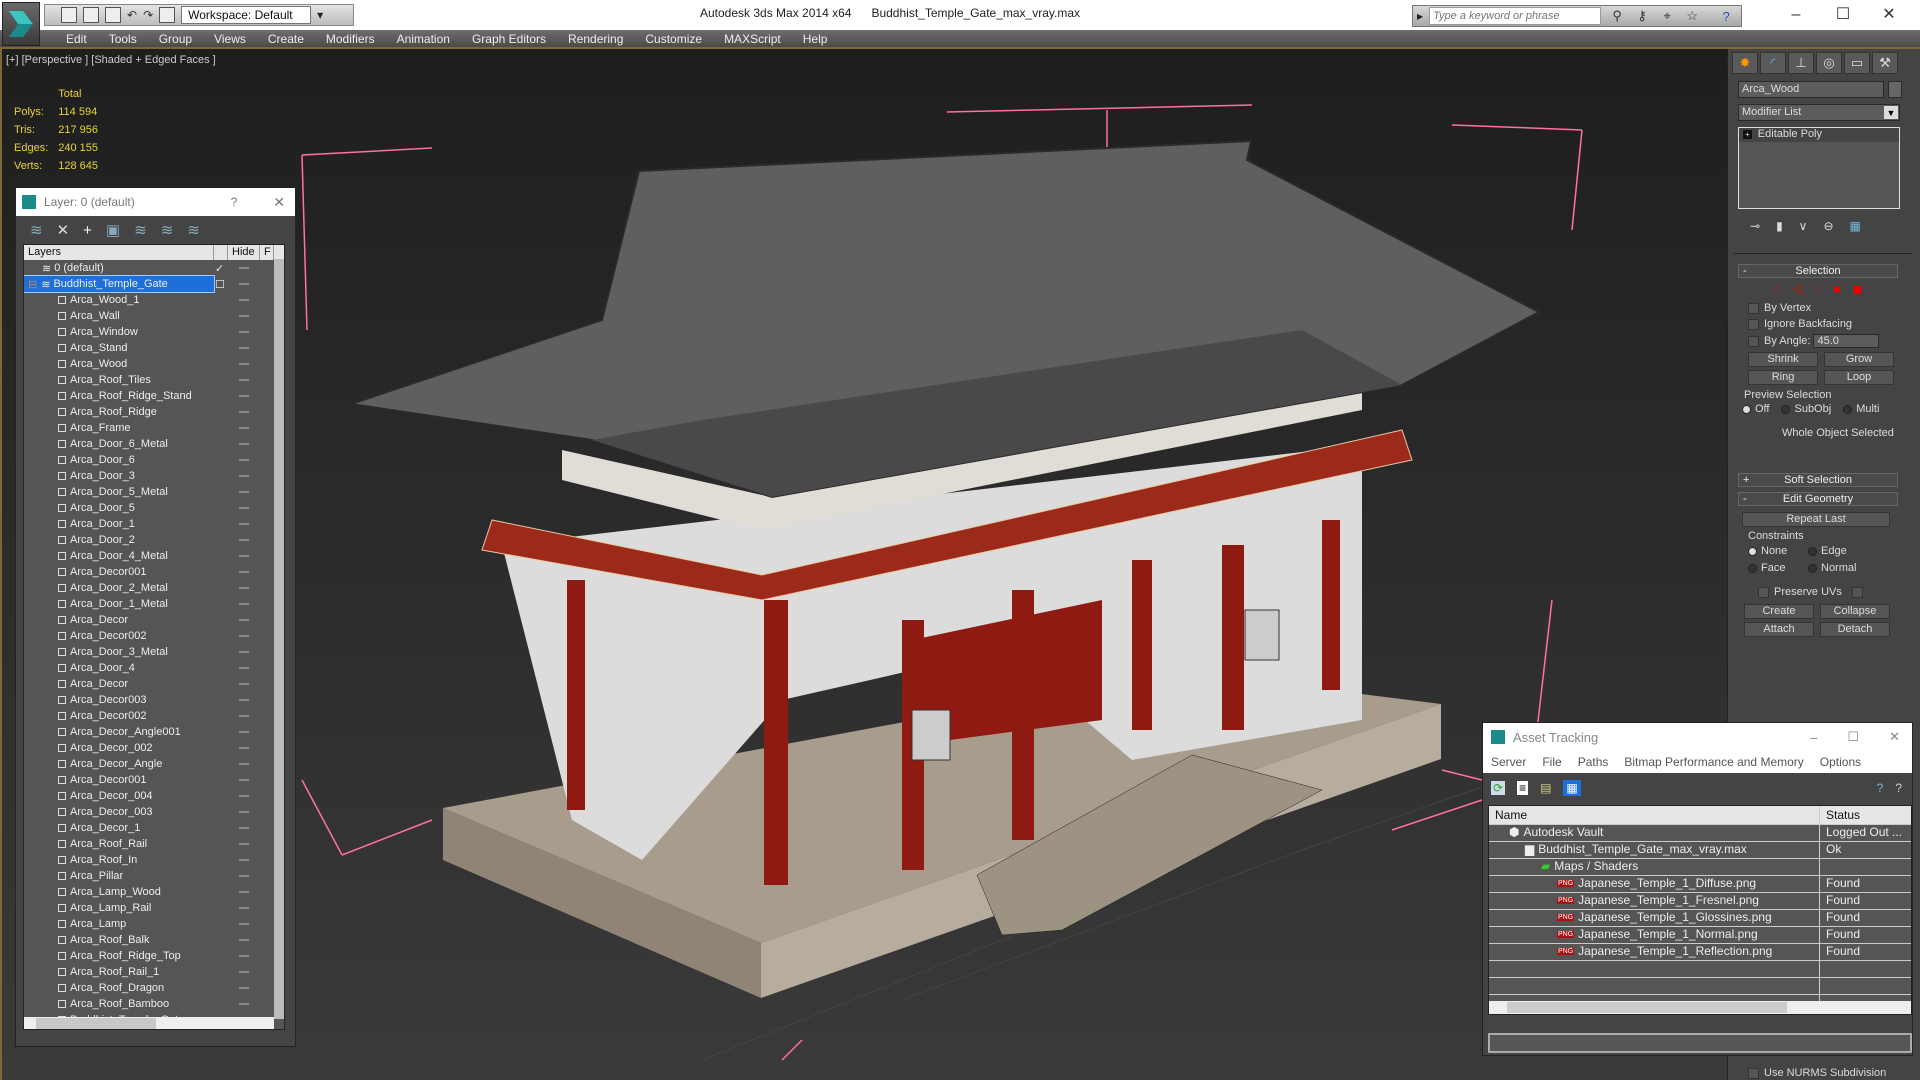 This screenshot has width=1920, height=1080. Describe the element at coordinates (1828, 226) in the screenshot. I see `remove-modifier-icon: ⊖` at that location.